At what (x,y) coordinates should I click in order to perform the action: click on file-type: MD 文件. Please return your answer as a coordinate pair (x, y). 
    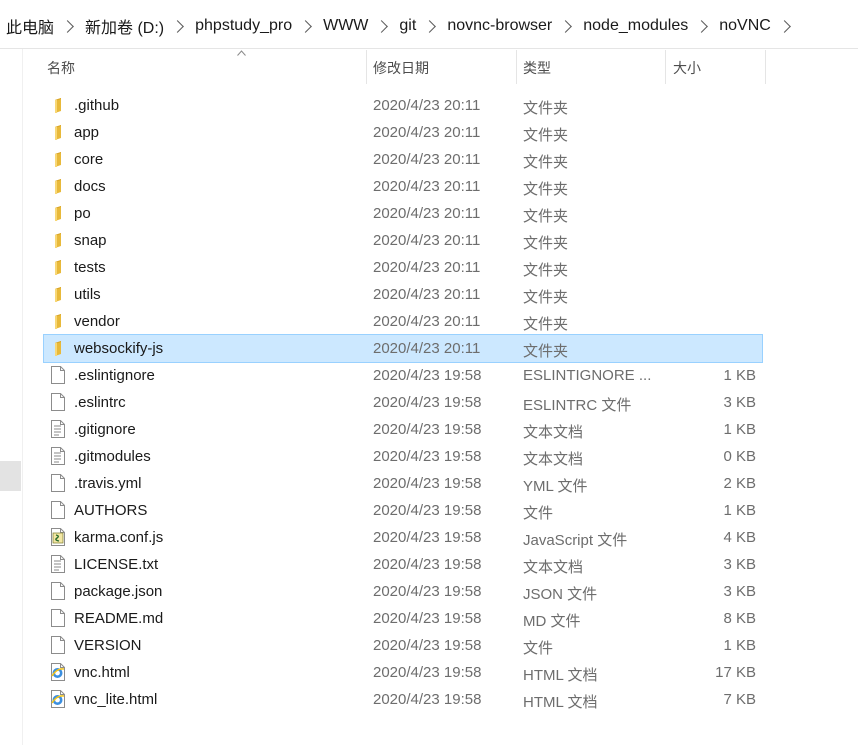
    Looking at the image, I should click on (552, 621).